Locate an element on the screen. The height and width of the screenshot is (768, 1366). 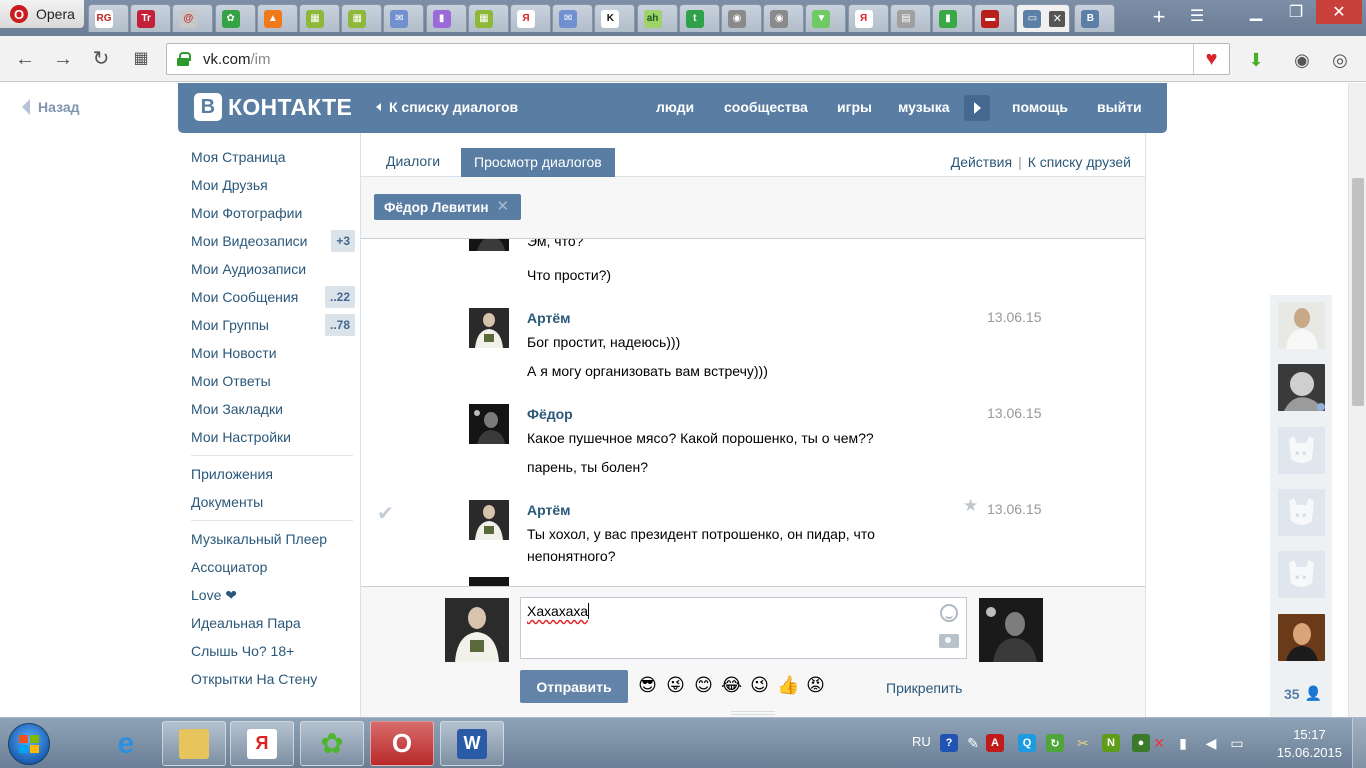
browser-tab: ▬ is located at coordinates (995, 18).